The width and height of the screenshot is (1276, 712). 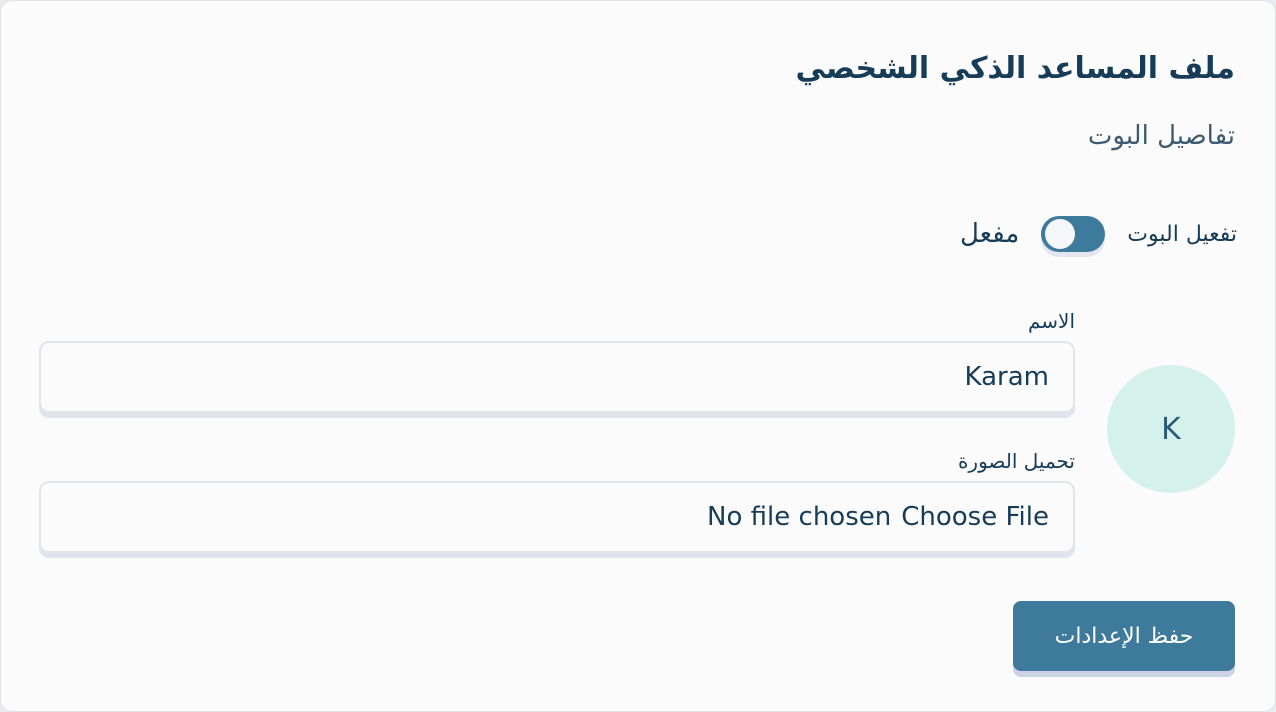 I want to click on name-field, so click(x=557, y=377).